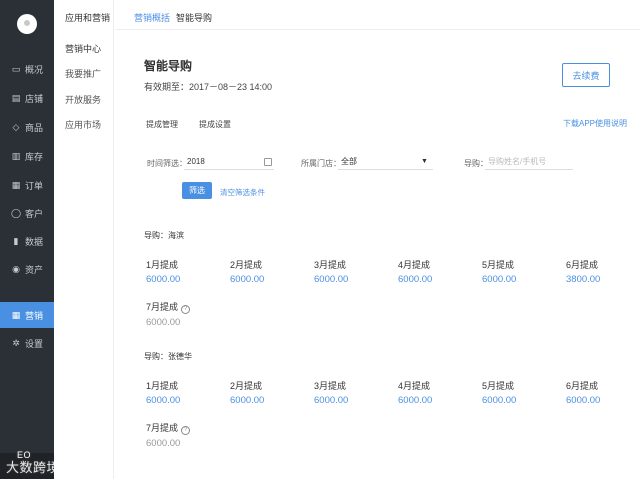 This screenshot has height=479, width=640. Describe the element at coordinates (579, 123) in the screenshot. I see `download-app-link: 下载APP` at that location.